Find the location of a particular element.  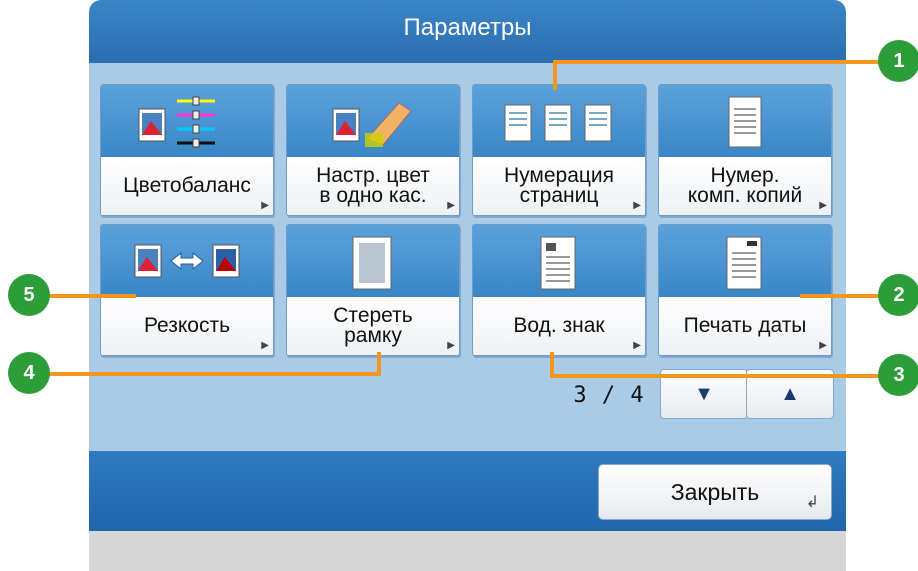

tile-watermark: Вод. знак ▶ is located at coordinates (559, 290).